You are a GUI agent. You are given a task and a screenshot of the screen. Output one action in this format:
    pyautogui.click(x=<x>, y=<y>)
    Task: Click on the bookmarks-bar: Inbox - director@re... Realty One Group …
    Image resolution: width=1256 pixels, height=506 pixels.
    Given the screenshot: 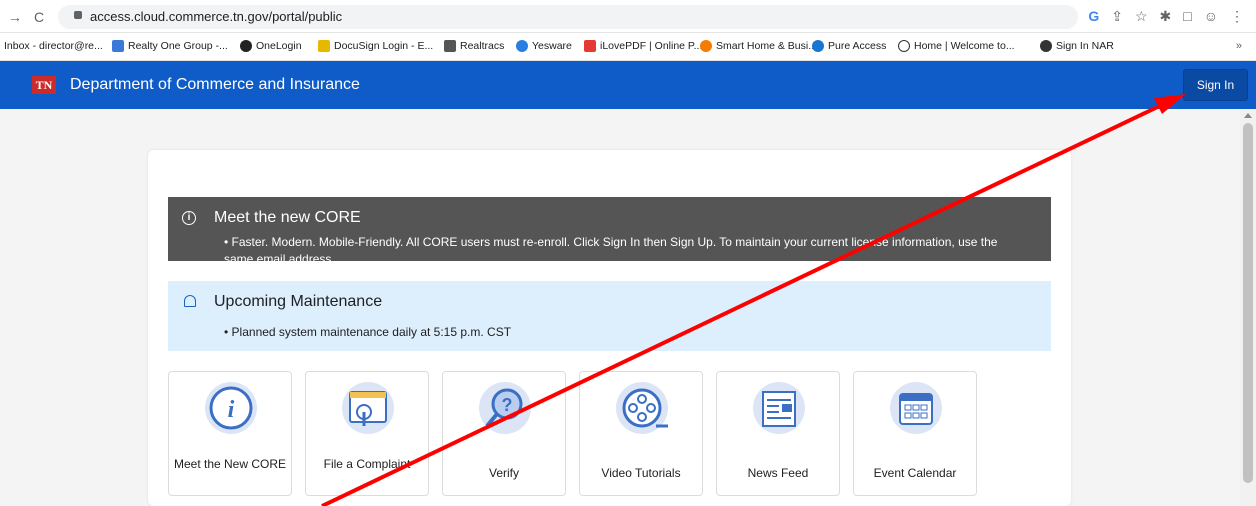 What is the action you would take?
    pyautogui.click(x=628, y=47)
    